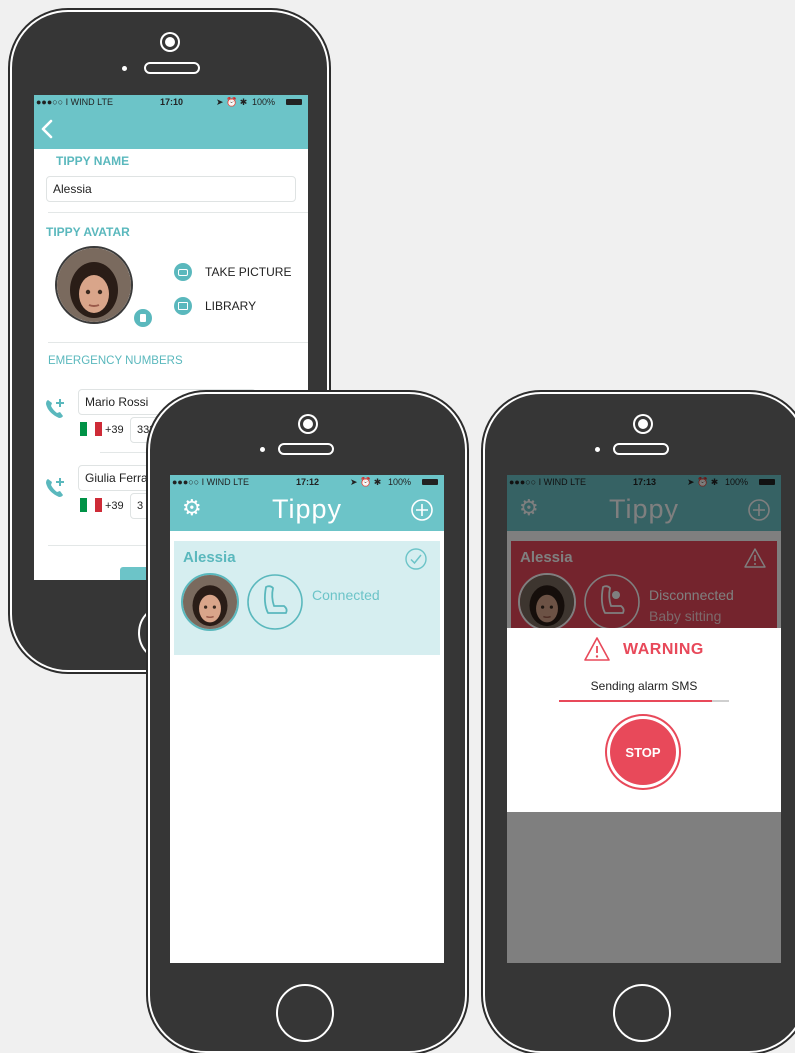  Describe the element at coordinates (663, 649) in the screenshot. I see `warning-title: WARNING` at that location.